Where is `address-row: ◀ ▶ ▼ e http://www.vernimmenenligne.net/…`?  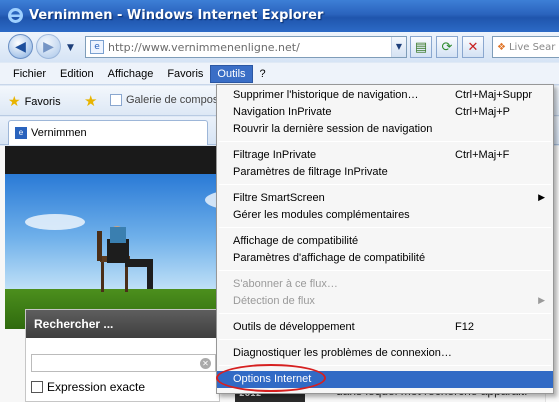
address-row: ◀ ▶ ▼ e http://www.vernimmenenligne.net/… is located at coordinates (279, 47).